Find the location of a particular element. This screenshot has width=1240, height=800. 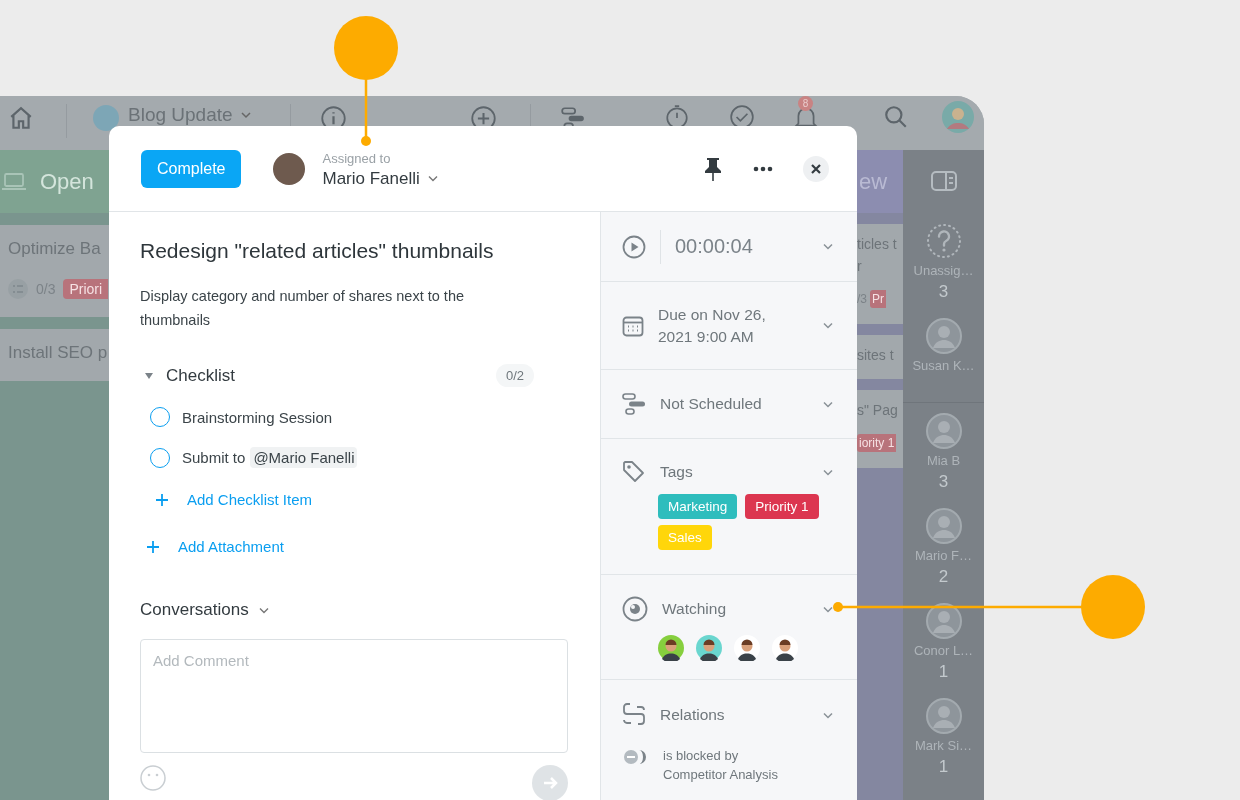

tag-label: iority 1 is located at coordinates (877, 443).